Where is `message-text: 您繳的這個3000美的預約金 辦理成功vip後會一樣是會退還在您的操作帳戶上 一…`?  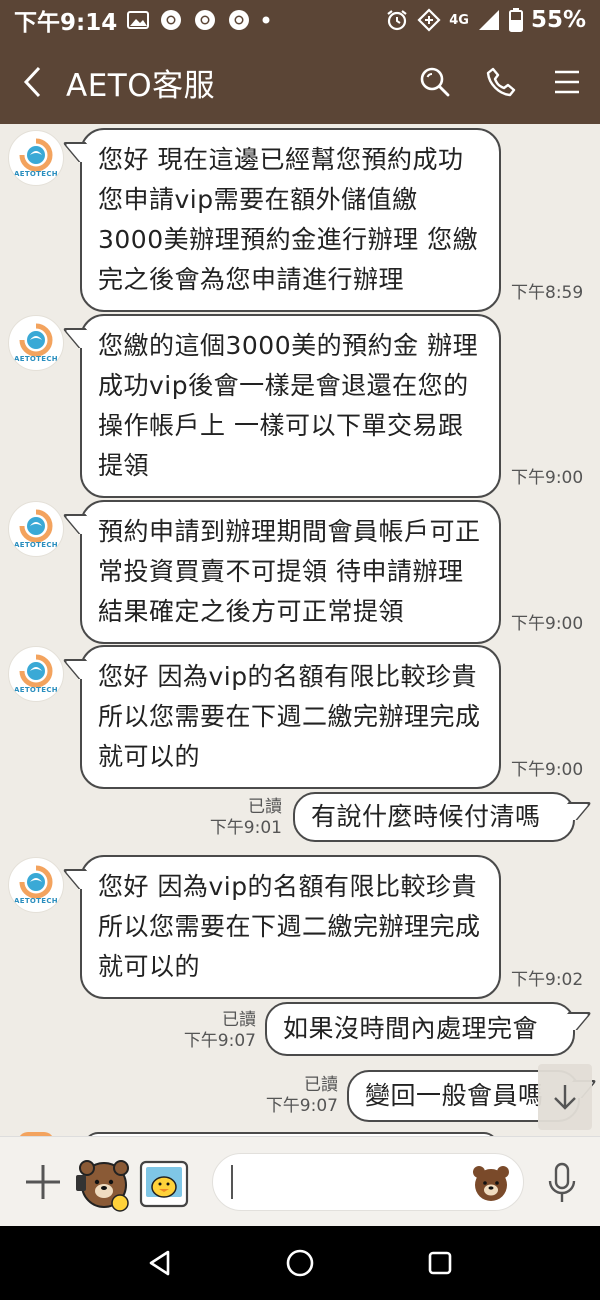 message-text: 您繳的這個3000美的預約金 辦理成功vip後會一樣是會退還在您的操作帳戶上 一… is located at coordinates (288, 405).